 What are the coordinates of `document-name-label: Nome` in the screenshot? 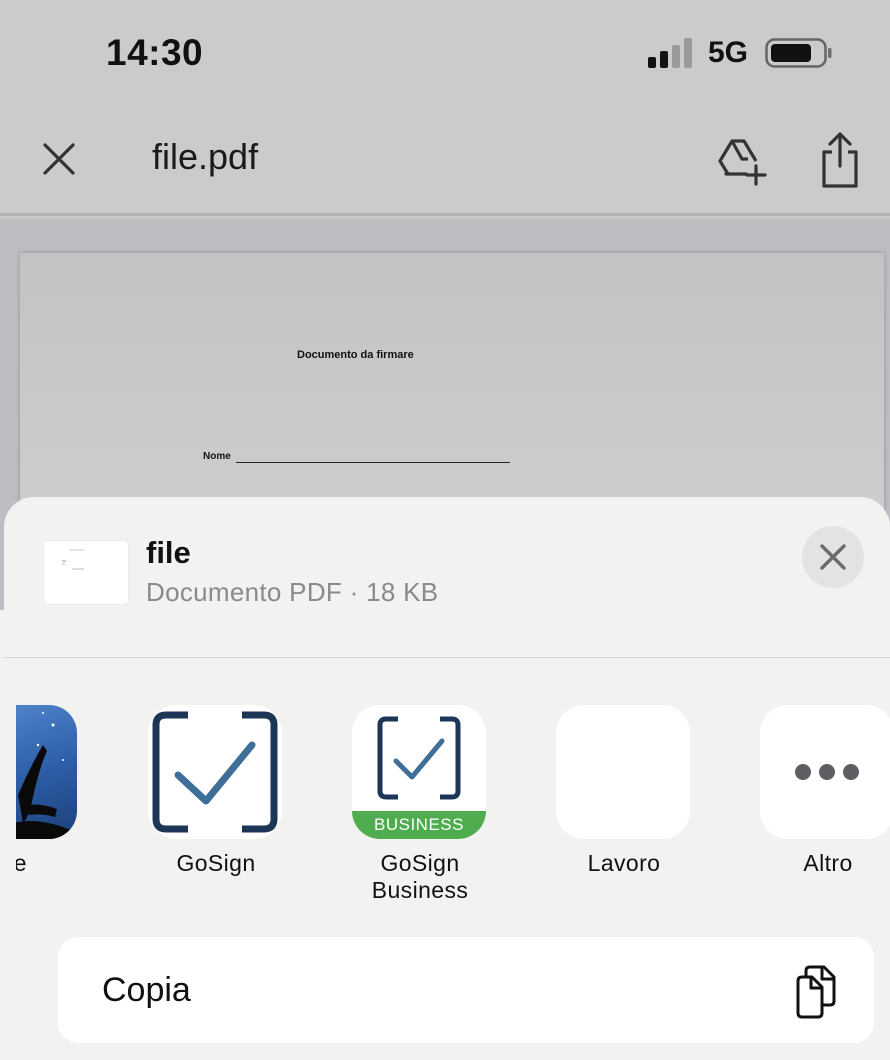 It's located at (217, 456).